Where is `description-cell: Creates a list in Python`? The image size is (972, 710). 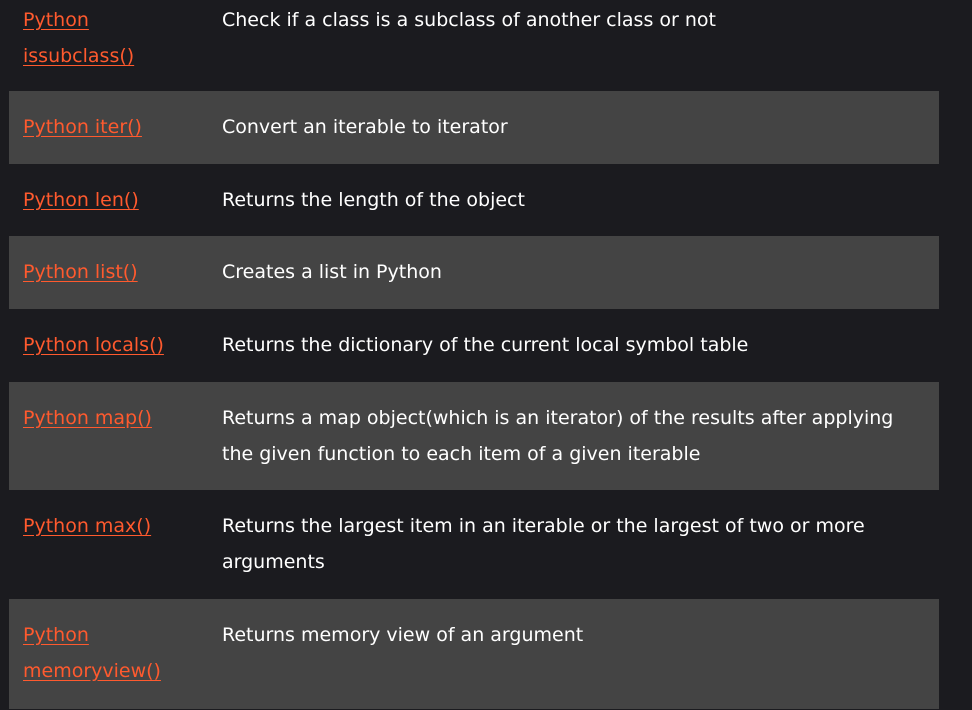
description-cell: Creates a list in Python is located at coordinates (332, 272).